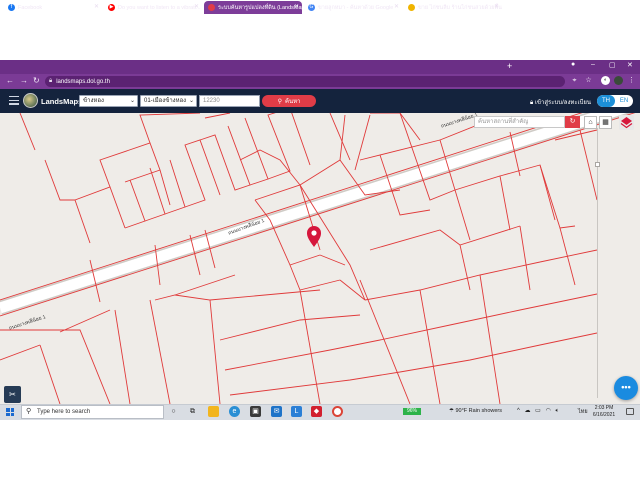  I want to click on browser-tab-strip, so click(320, 67).